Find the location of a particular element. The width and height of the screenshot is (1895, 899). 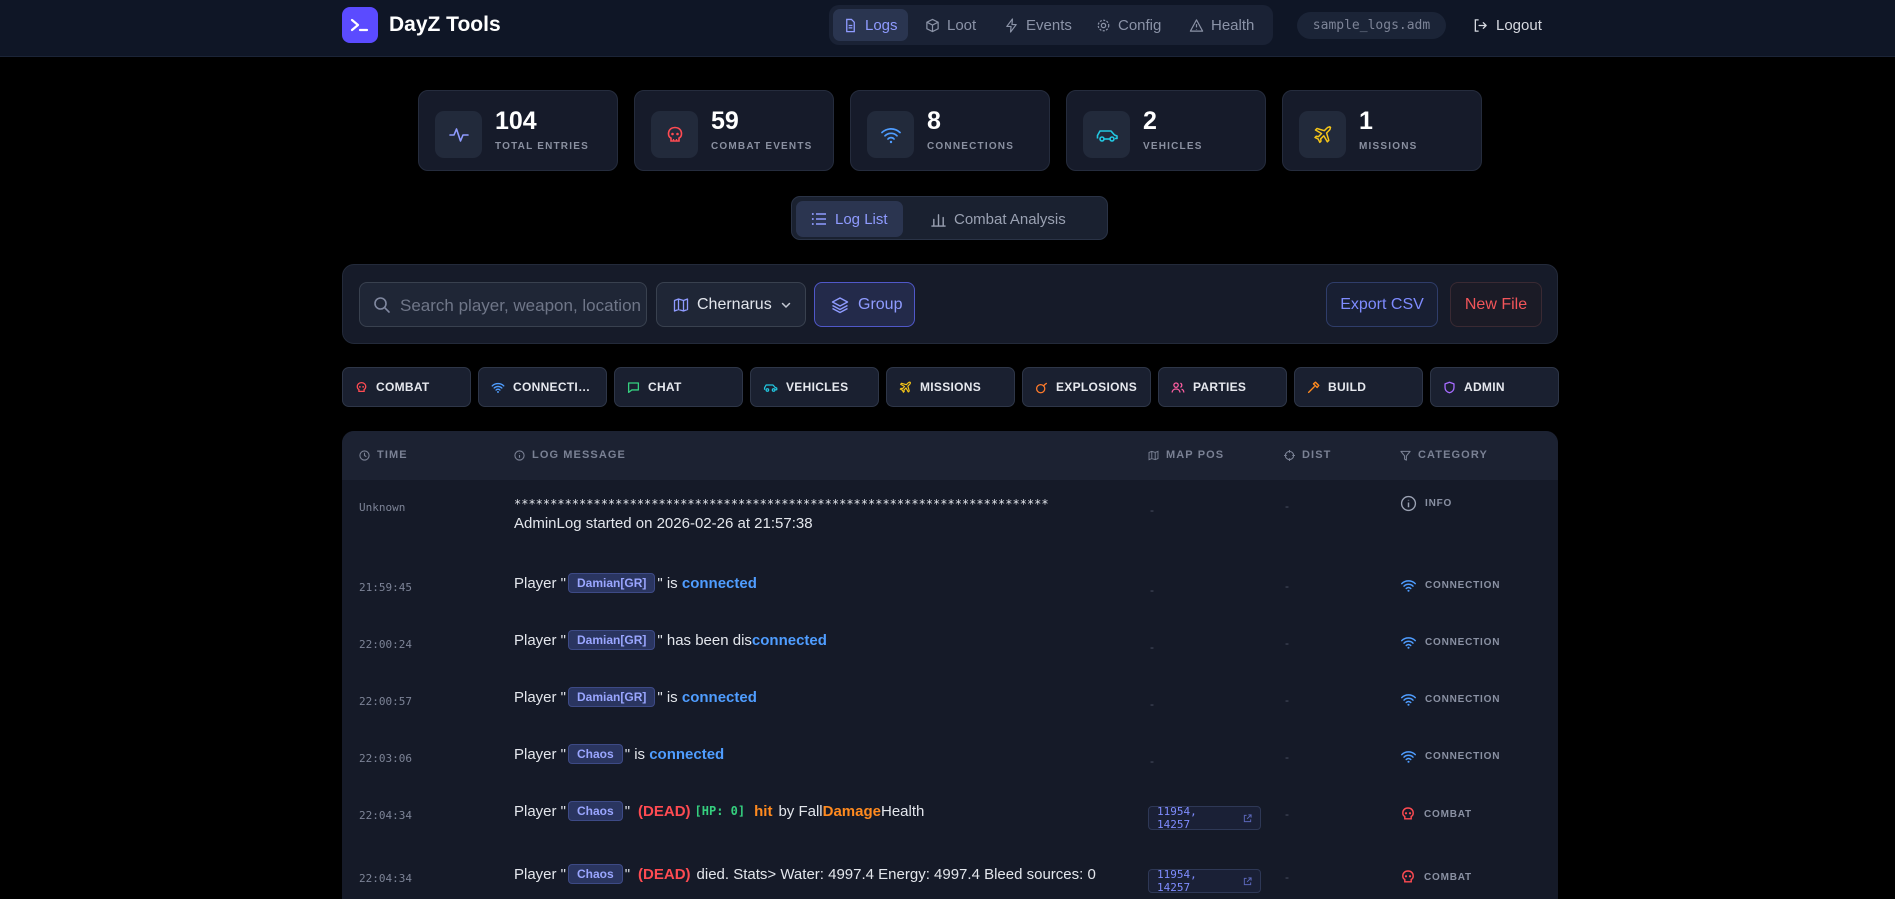

message-text: Health is located at coordinates (902, 811).